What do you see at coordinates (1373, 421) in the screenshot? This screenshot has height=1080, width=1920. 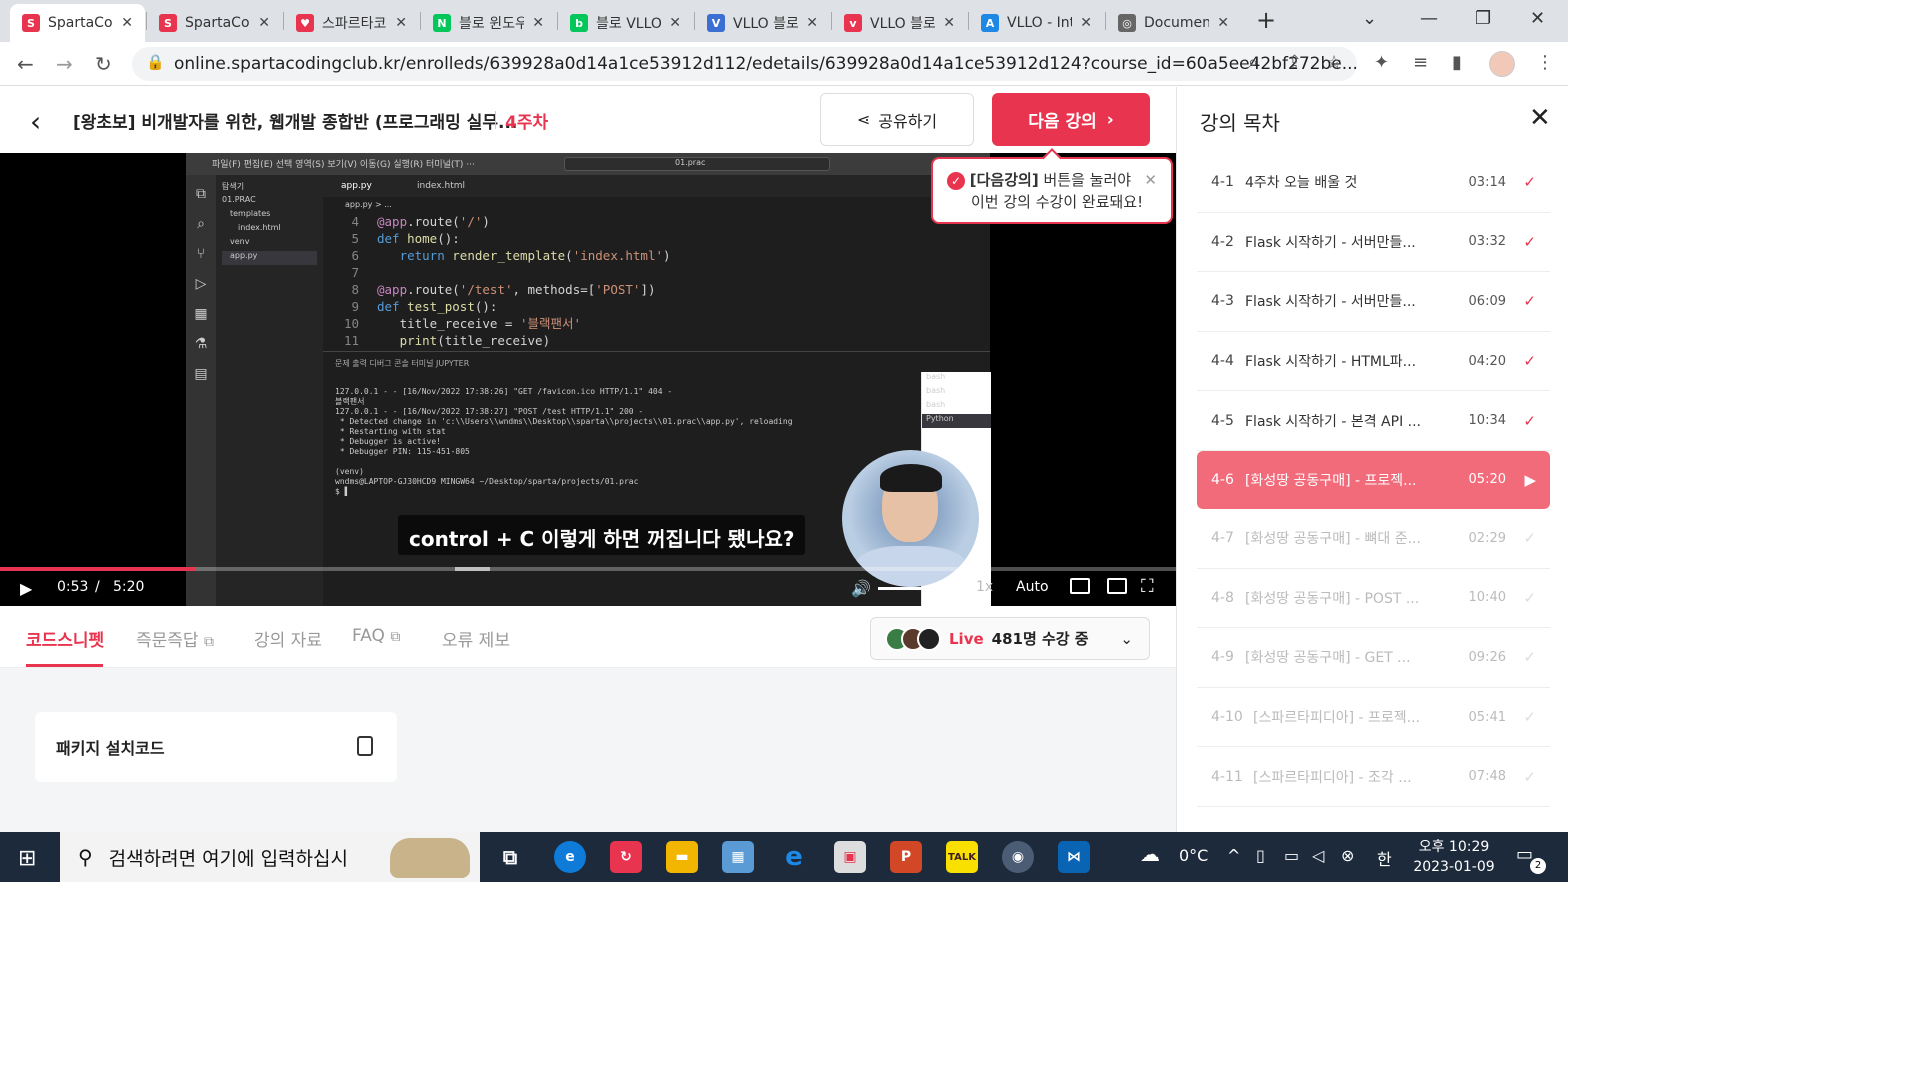 I see `lecture-item: 4-5 Flask 시작하기 - 본격 API ... 10:34 ✓` at bounding box center [1373, 421].